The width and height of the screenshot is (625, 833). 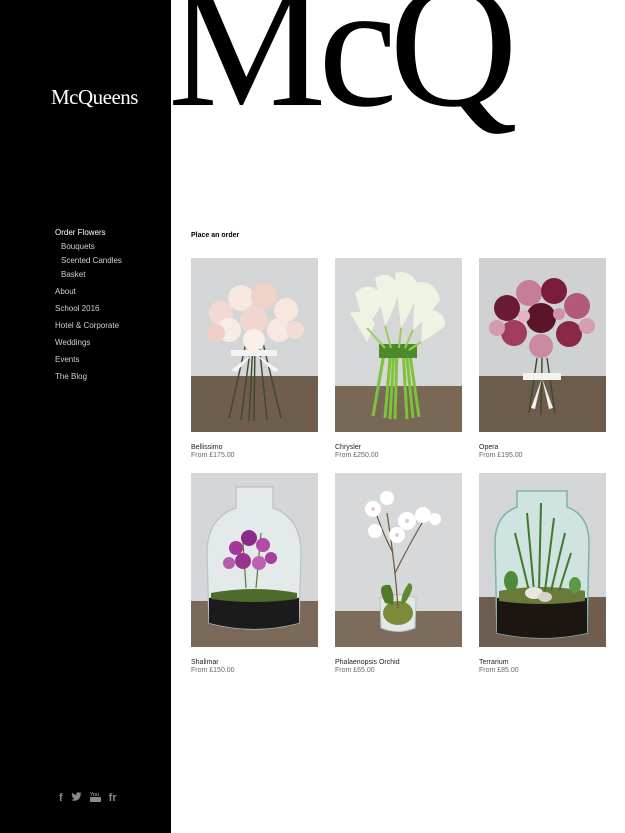 I want to click on nav-scented-candles: Scented Candles, so click(x=88, y=261).